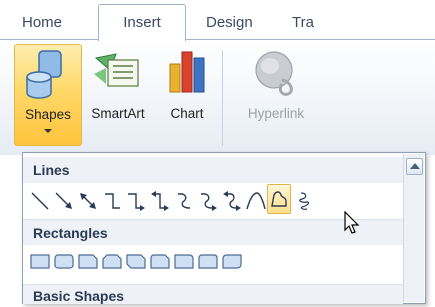 The image size is (435, 307). Describe the element at coordinates (118, 113) in the screenshot. I see `smartart-label: SmartArt` at that location.